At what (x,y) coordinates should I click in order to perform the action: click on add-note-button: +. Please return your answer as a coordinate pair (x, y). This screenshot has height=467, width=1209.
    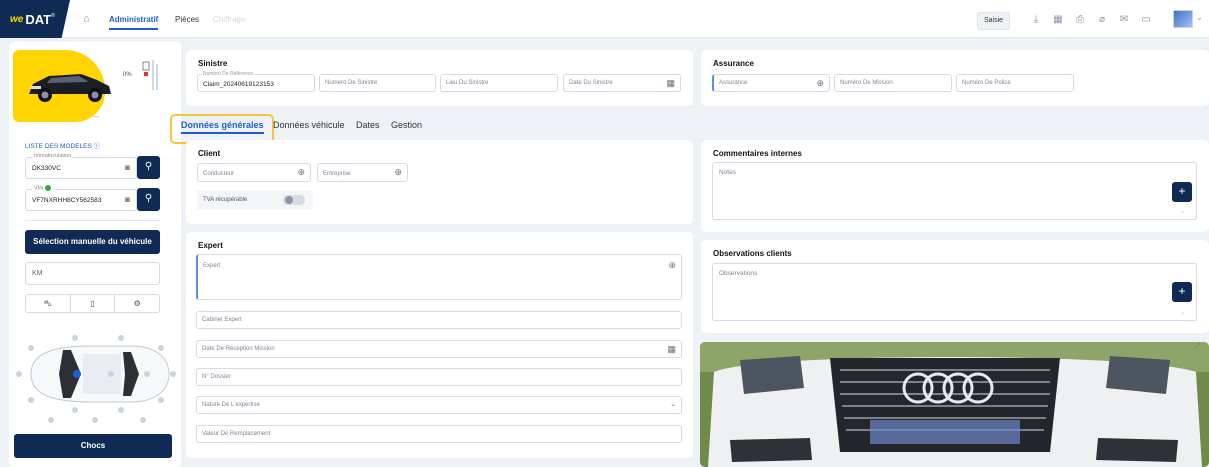
    Looking at the image, I should click on (1182, 192).